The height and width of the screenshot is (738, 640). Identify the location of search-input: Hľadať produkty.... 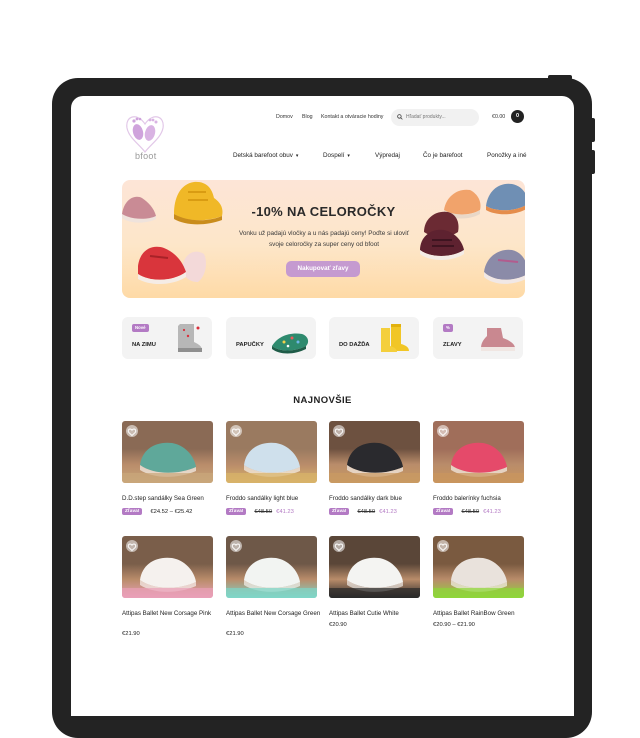
(435, 117).